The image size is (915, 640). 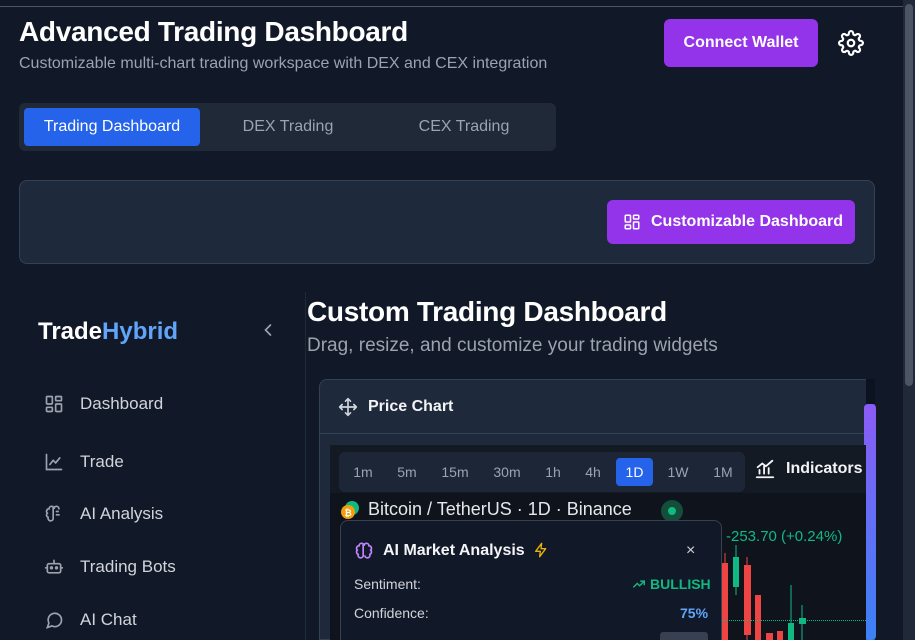 I want to click on customizable-dashboard-button: Customizable Dashboard, so click(x=731, y=222).